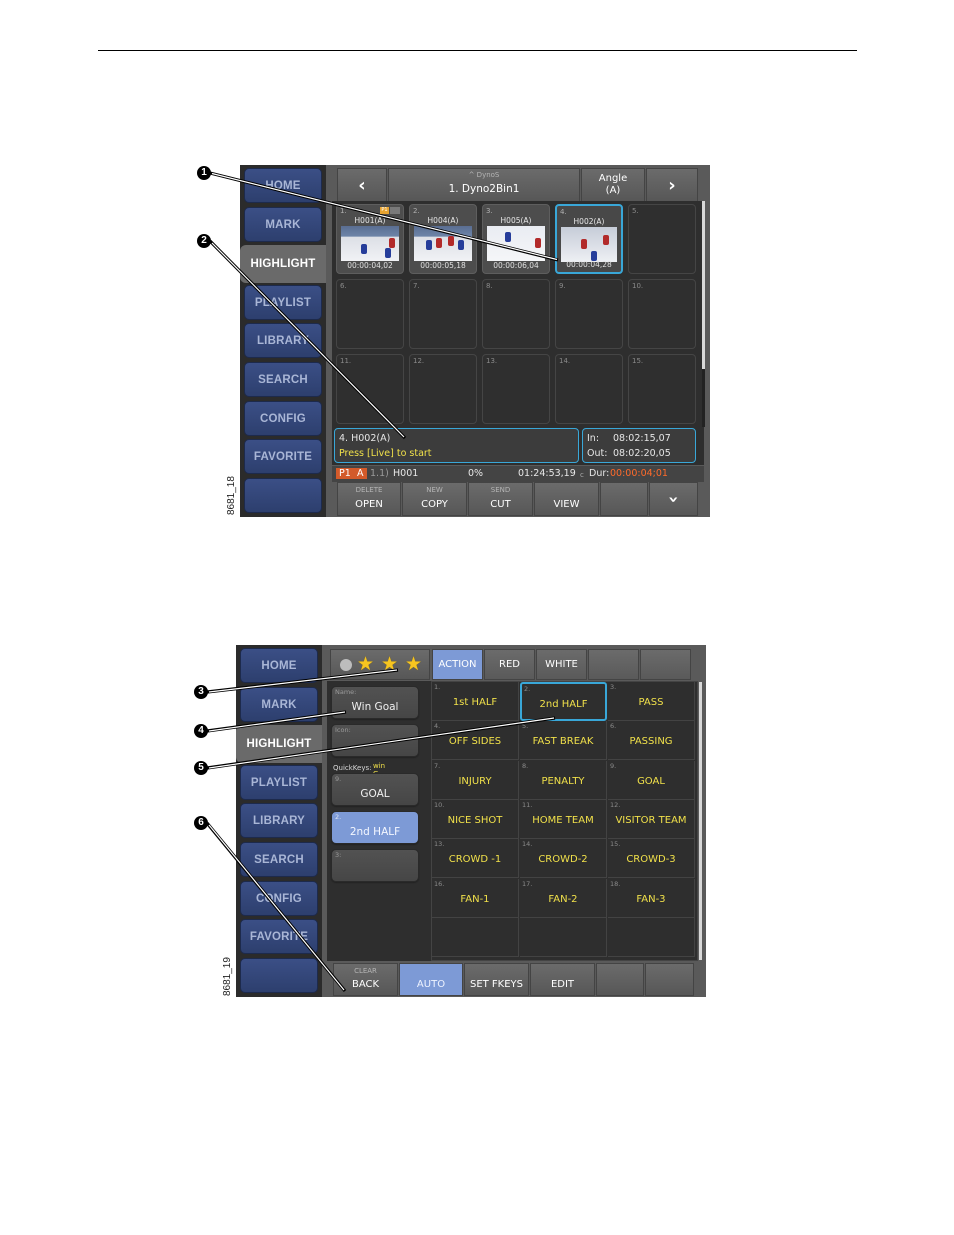 The image size is (954, 1235). Describe the element at coordinates (662, 389) in the screenshot. I see `empty-clip-slot: 15.` at that location.